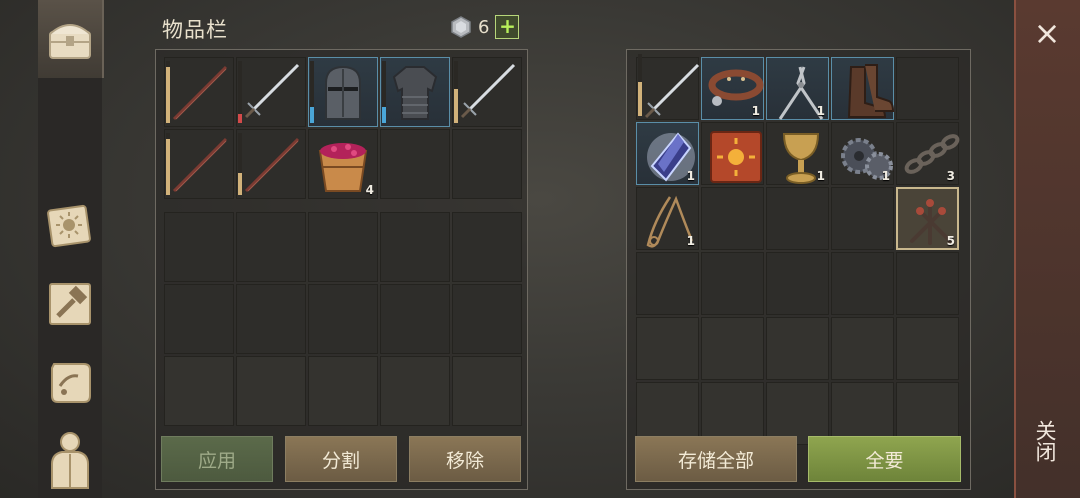 The height and width of the screenshot is (498, 1080). I want to click on inventory-slot-goblet: 1, so click(797, 153).